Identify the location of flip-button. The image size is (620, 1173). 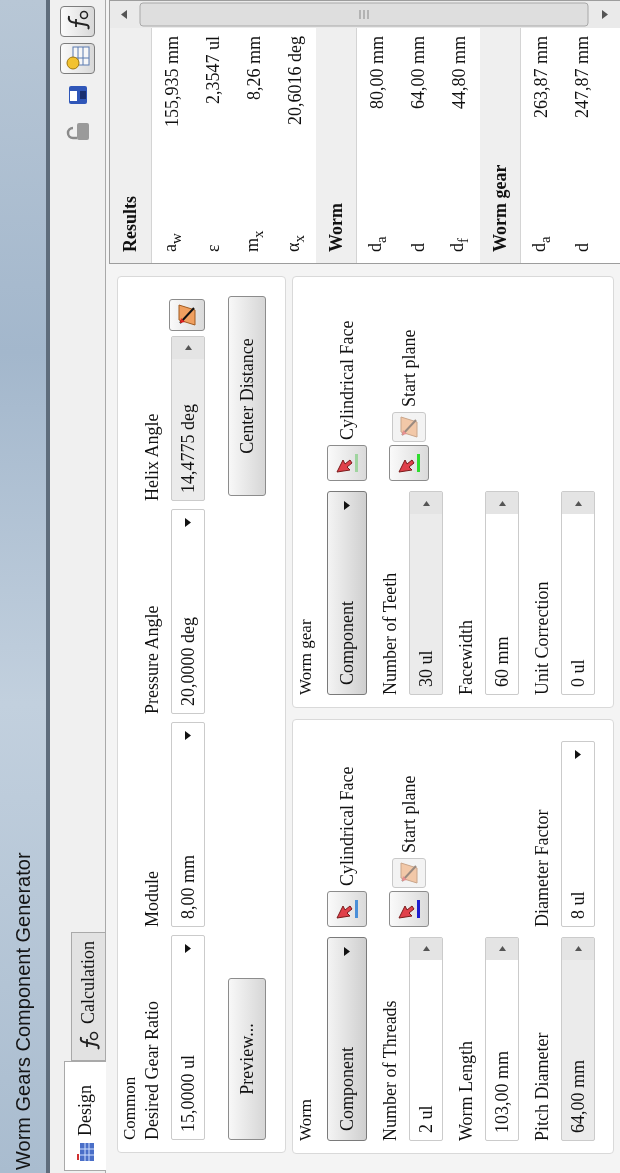
(187, 315).